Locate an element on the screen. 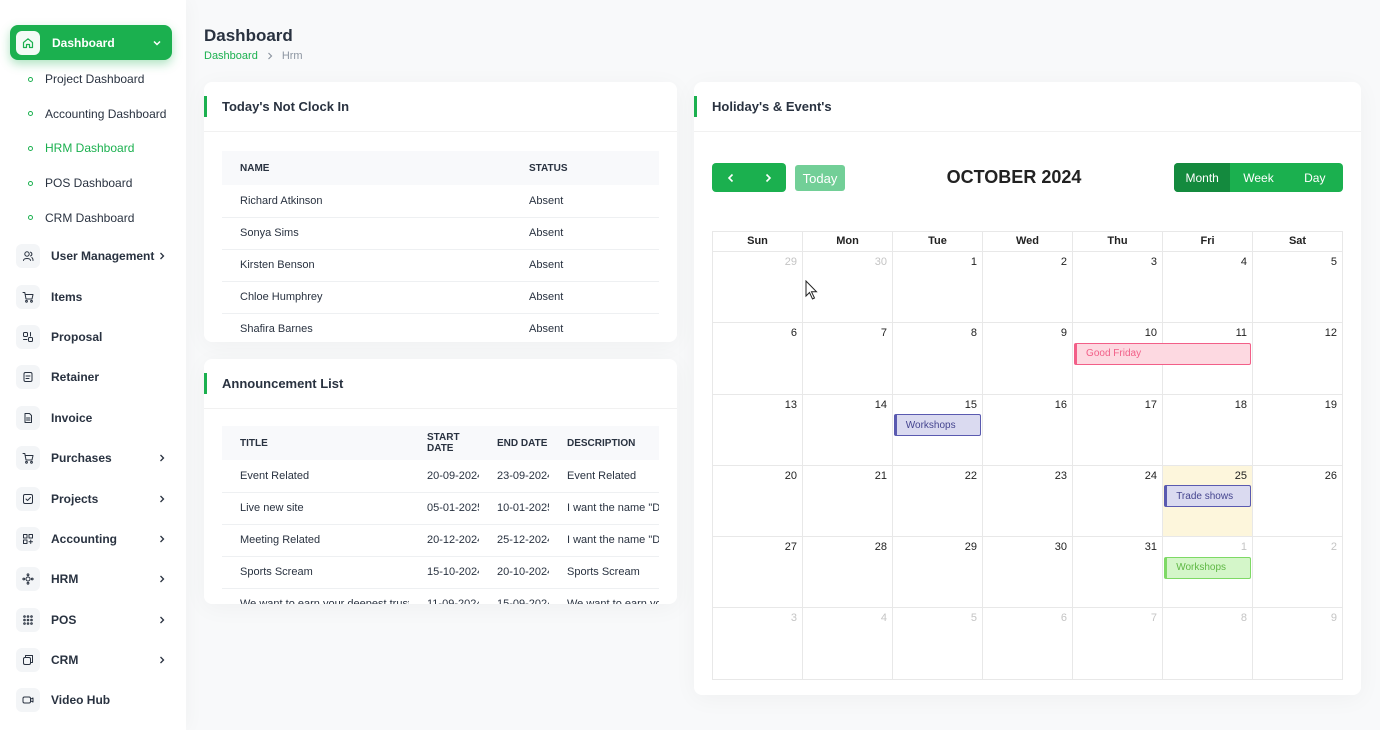 The image size is (1380, 730). invoice-icon is located at coordinates (28, 417).